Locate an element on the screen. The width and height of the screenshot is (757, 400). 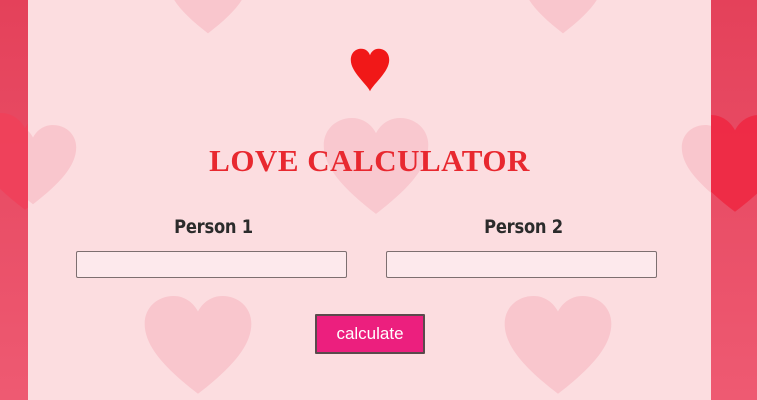
person2-input is located at coordinates (521, 264).